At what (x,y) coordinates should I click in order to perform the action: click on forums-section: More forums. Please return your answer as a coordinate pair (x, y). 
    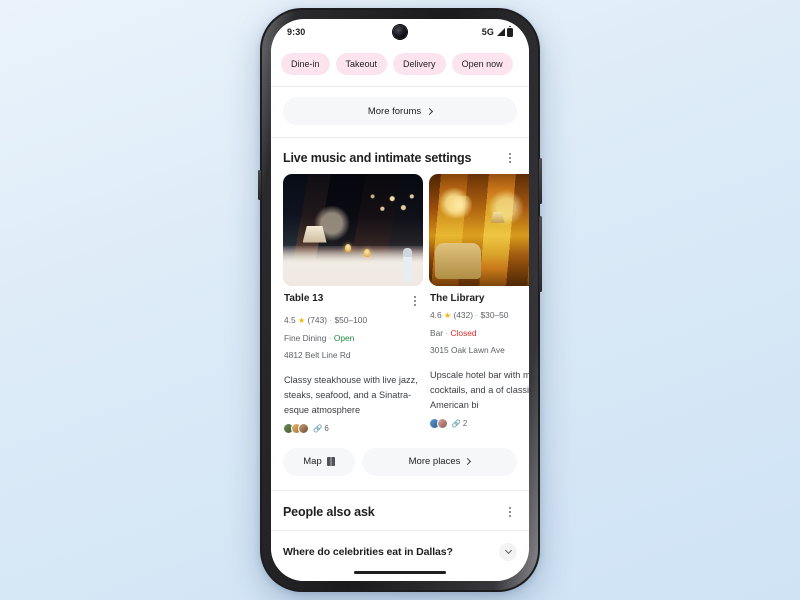
    Looking at the image, I should click on (400, 112).